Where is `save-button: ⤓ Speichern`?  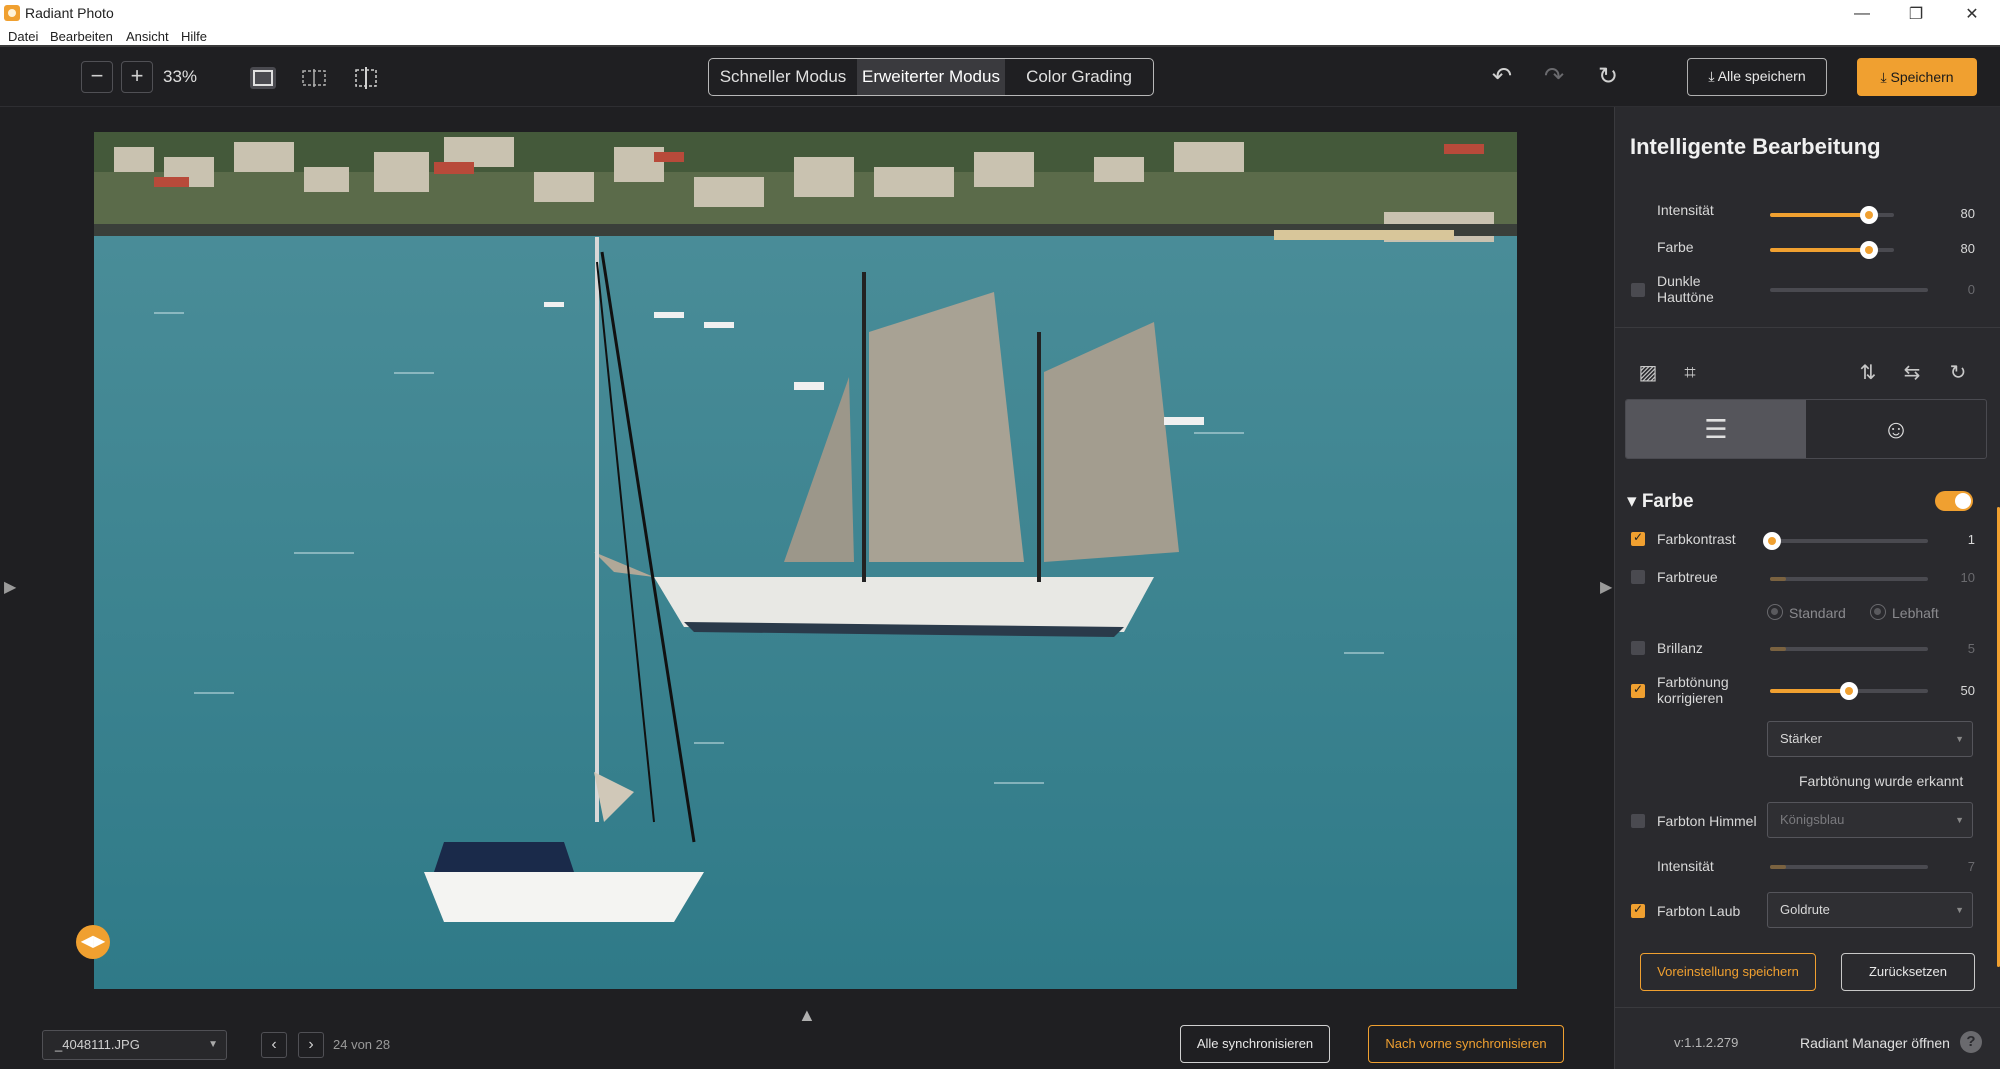
save-button: ⤓ Speichern is located at coordinates (1917, 77).